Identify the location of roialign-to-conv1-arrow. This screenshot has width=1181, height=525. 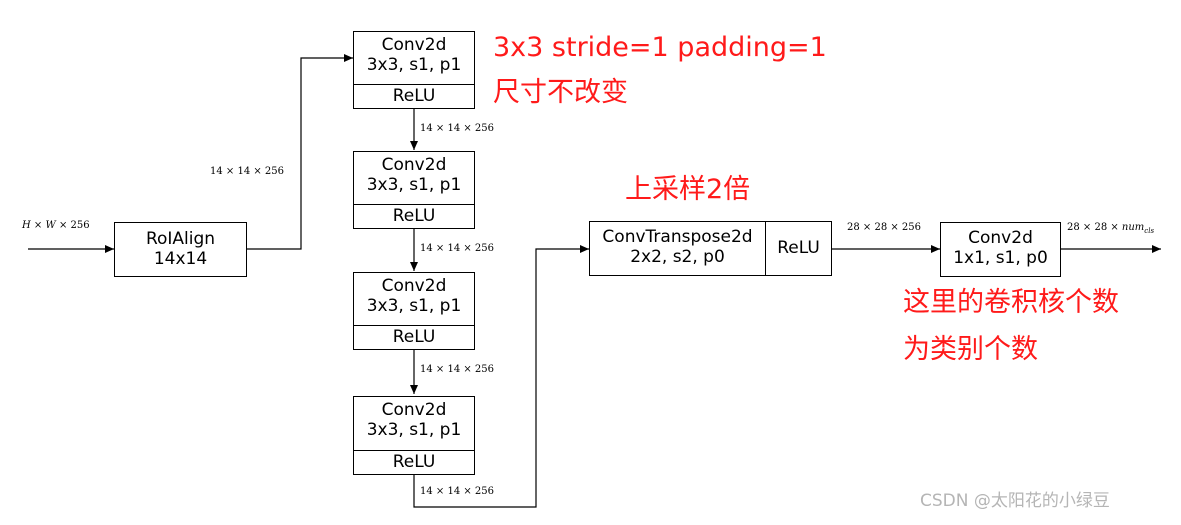
(300, 152).